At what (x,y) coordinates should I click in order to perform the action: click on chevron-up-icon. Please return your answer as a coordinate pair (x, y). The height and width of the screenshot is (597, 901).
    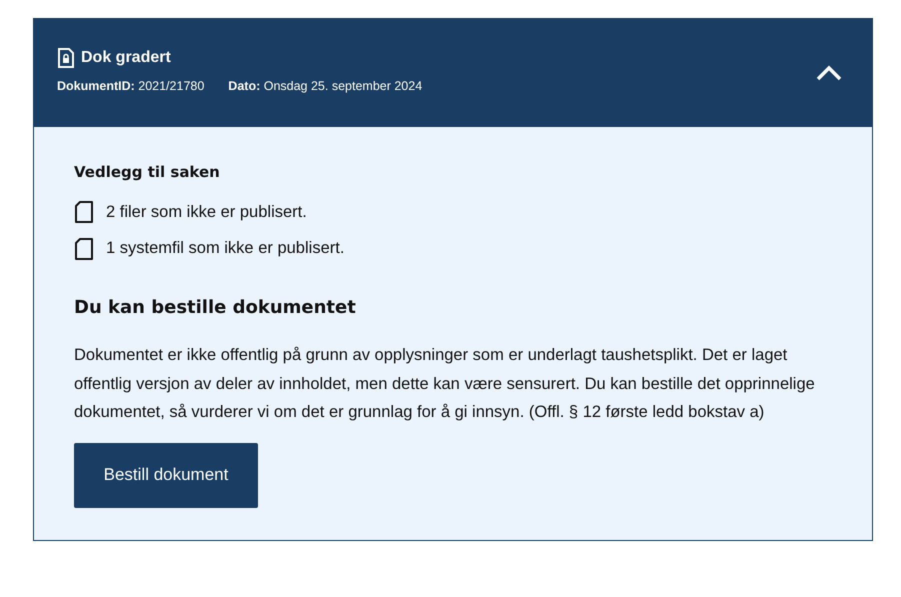
    Looking at the image, I should click on (829, 73).